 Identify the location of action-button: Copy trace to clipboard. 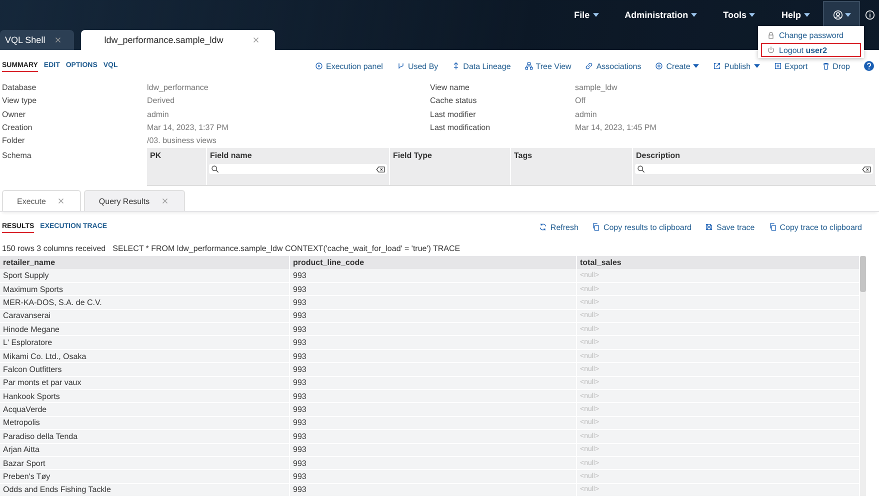
(815, 227).